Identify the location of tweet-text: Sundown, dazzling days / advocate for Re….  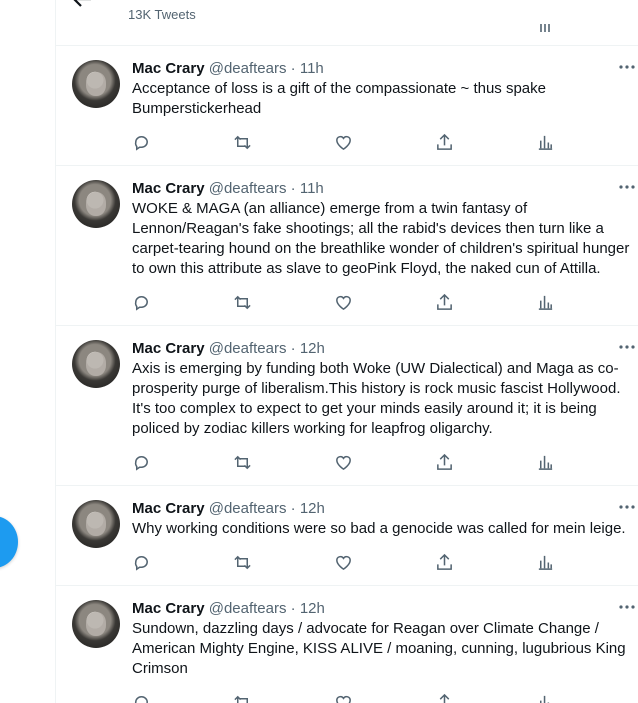
(379, 648).